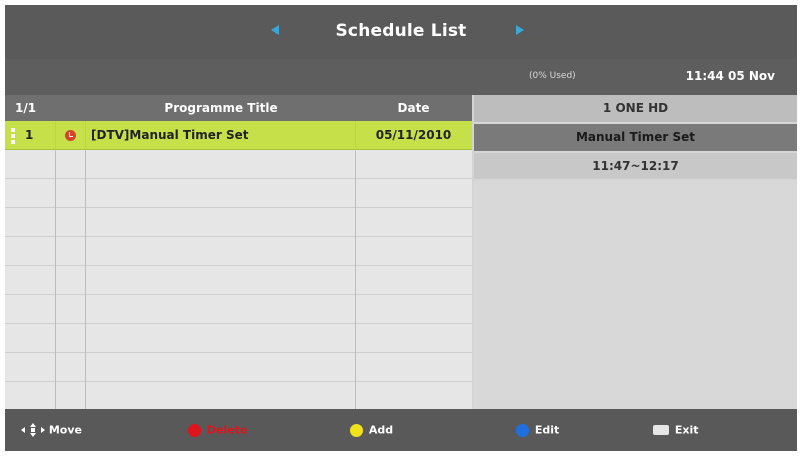  I want to click on move-hint: Move, so click(51, 431).